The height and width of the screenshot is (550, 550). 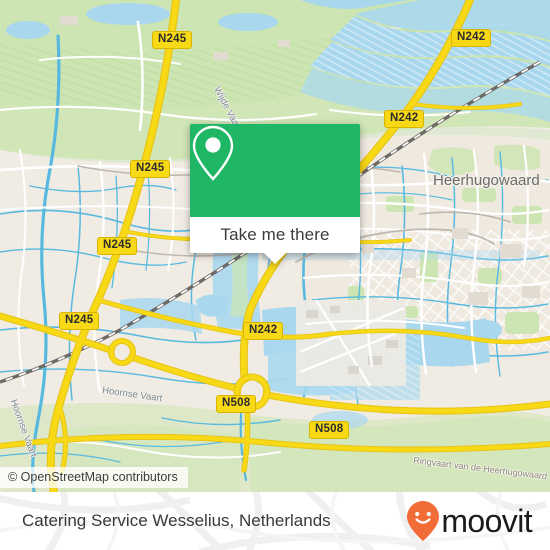 What do you see at coordinates (79, 321) in the screenshot?
I see `road-shield-n245-4: N245` at bounding box center [79, 321].